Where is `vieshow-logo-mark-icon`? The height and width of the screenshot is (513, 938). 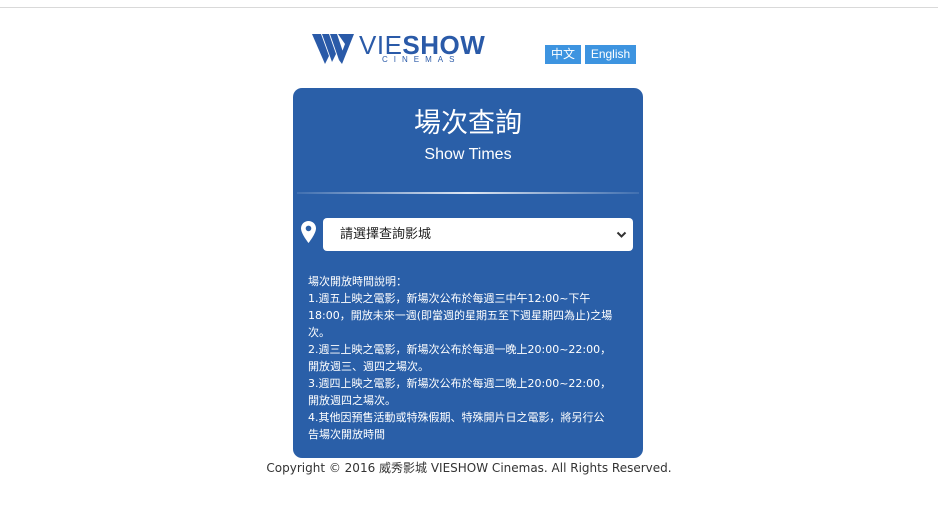 vieshow-logo-mark-icon is located at coordinates (333, 49).